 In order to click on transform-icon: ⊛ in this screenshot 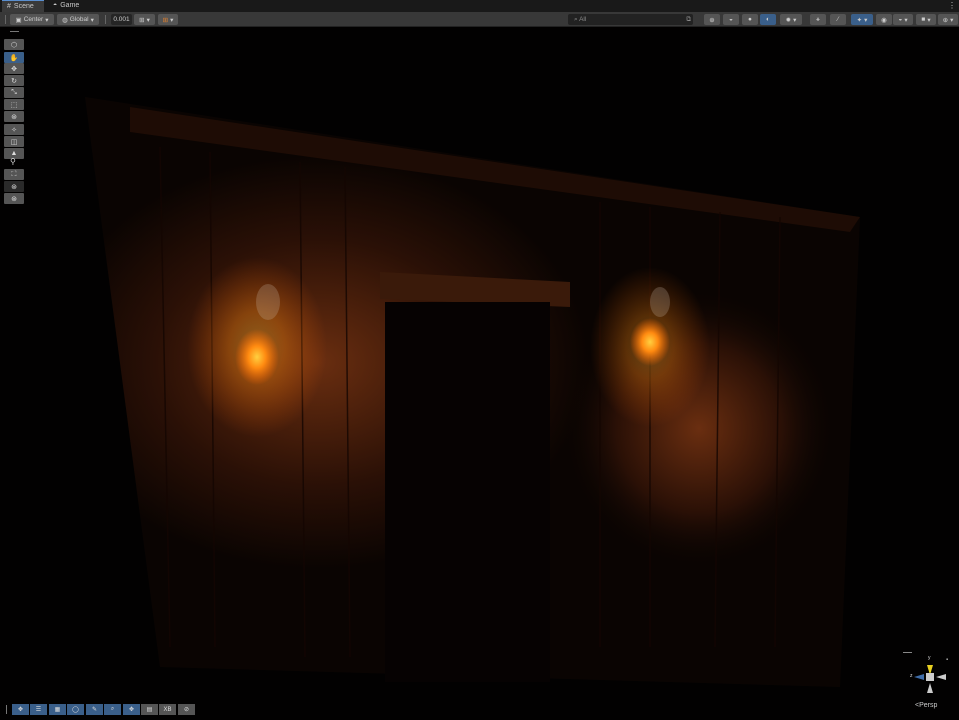, I will do `click(14, 117)`.